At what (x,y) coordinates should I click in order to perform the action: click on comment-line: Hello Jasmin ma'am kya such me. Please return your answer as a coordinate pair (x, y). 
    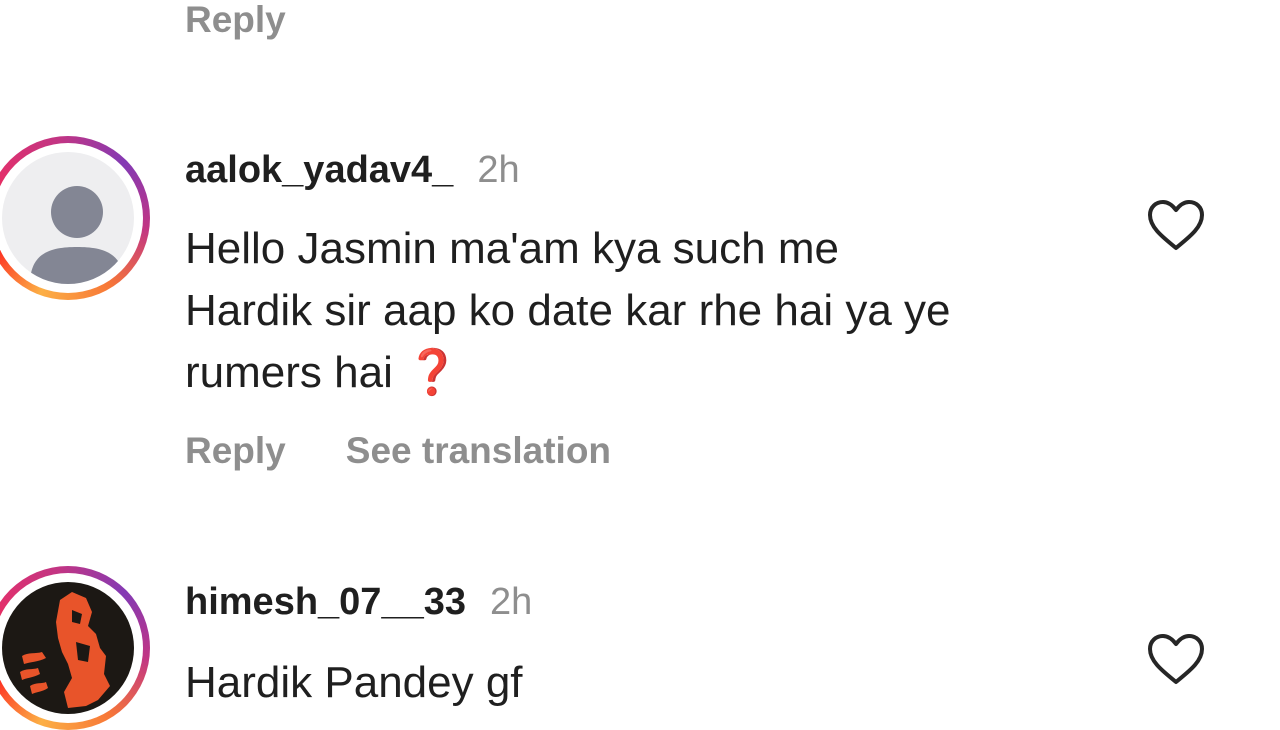
    Looking at the image, I should click on (512, 248).